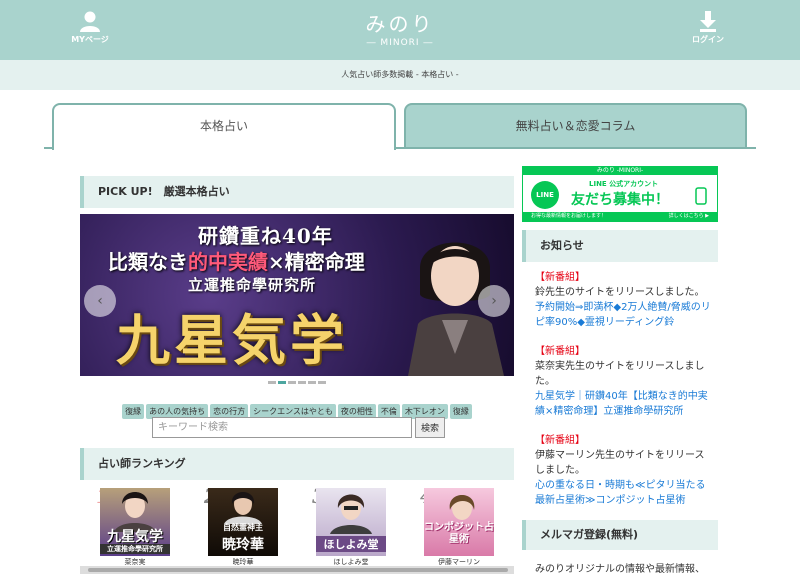 This screenshot has height=575, width=800. Describe the element at coordinates (90, 21) in the screenshot. I see `user-icon` at that location.